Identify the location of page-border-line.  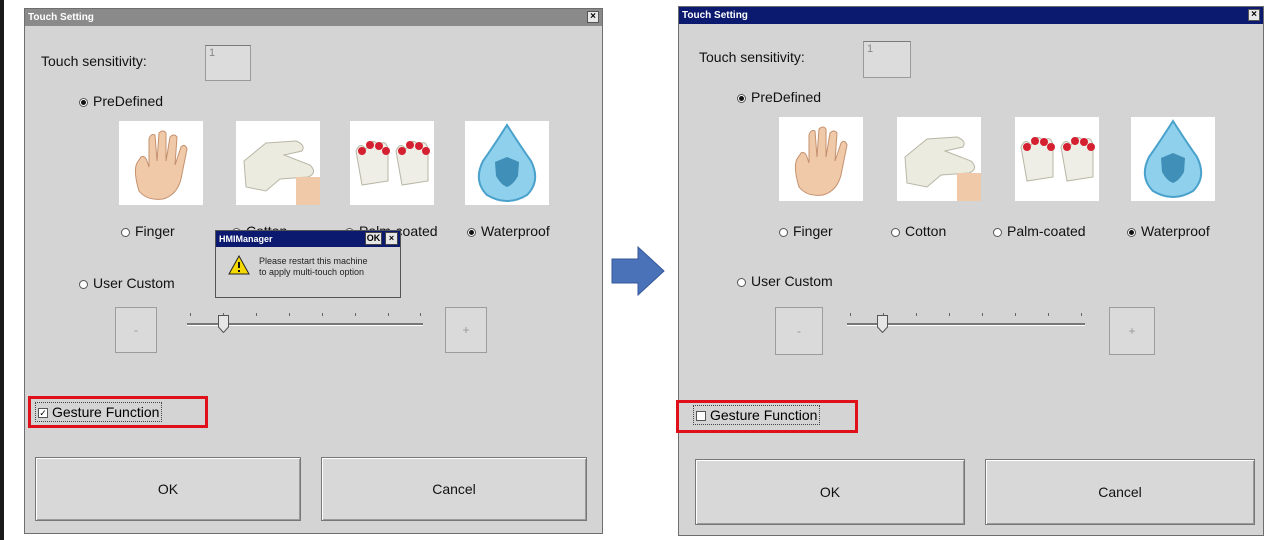
(2, 270).